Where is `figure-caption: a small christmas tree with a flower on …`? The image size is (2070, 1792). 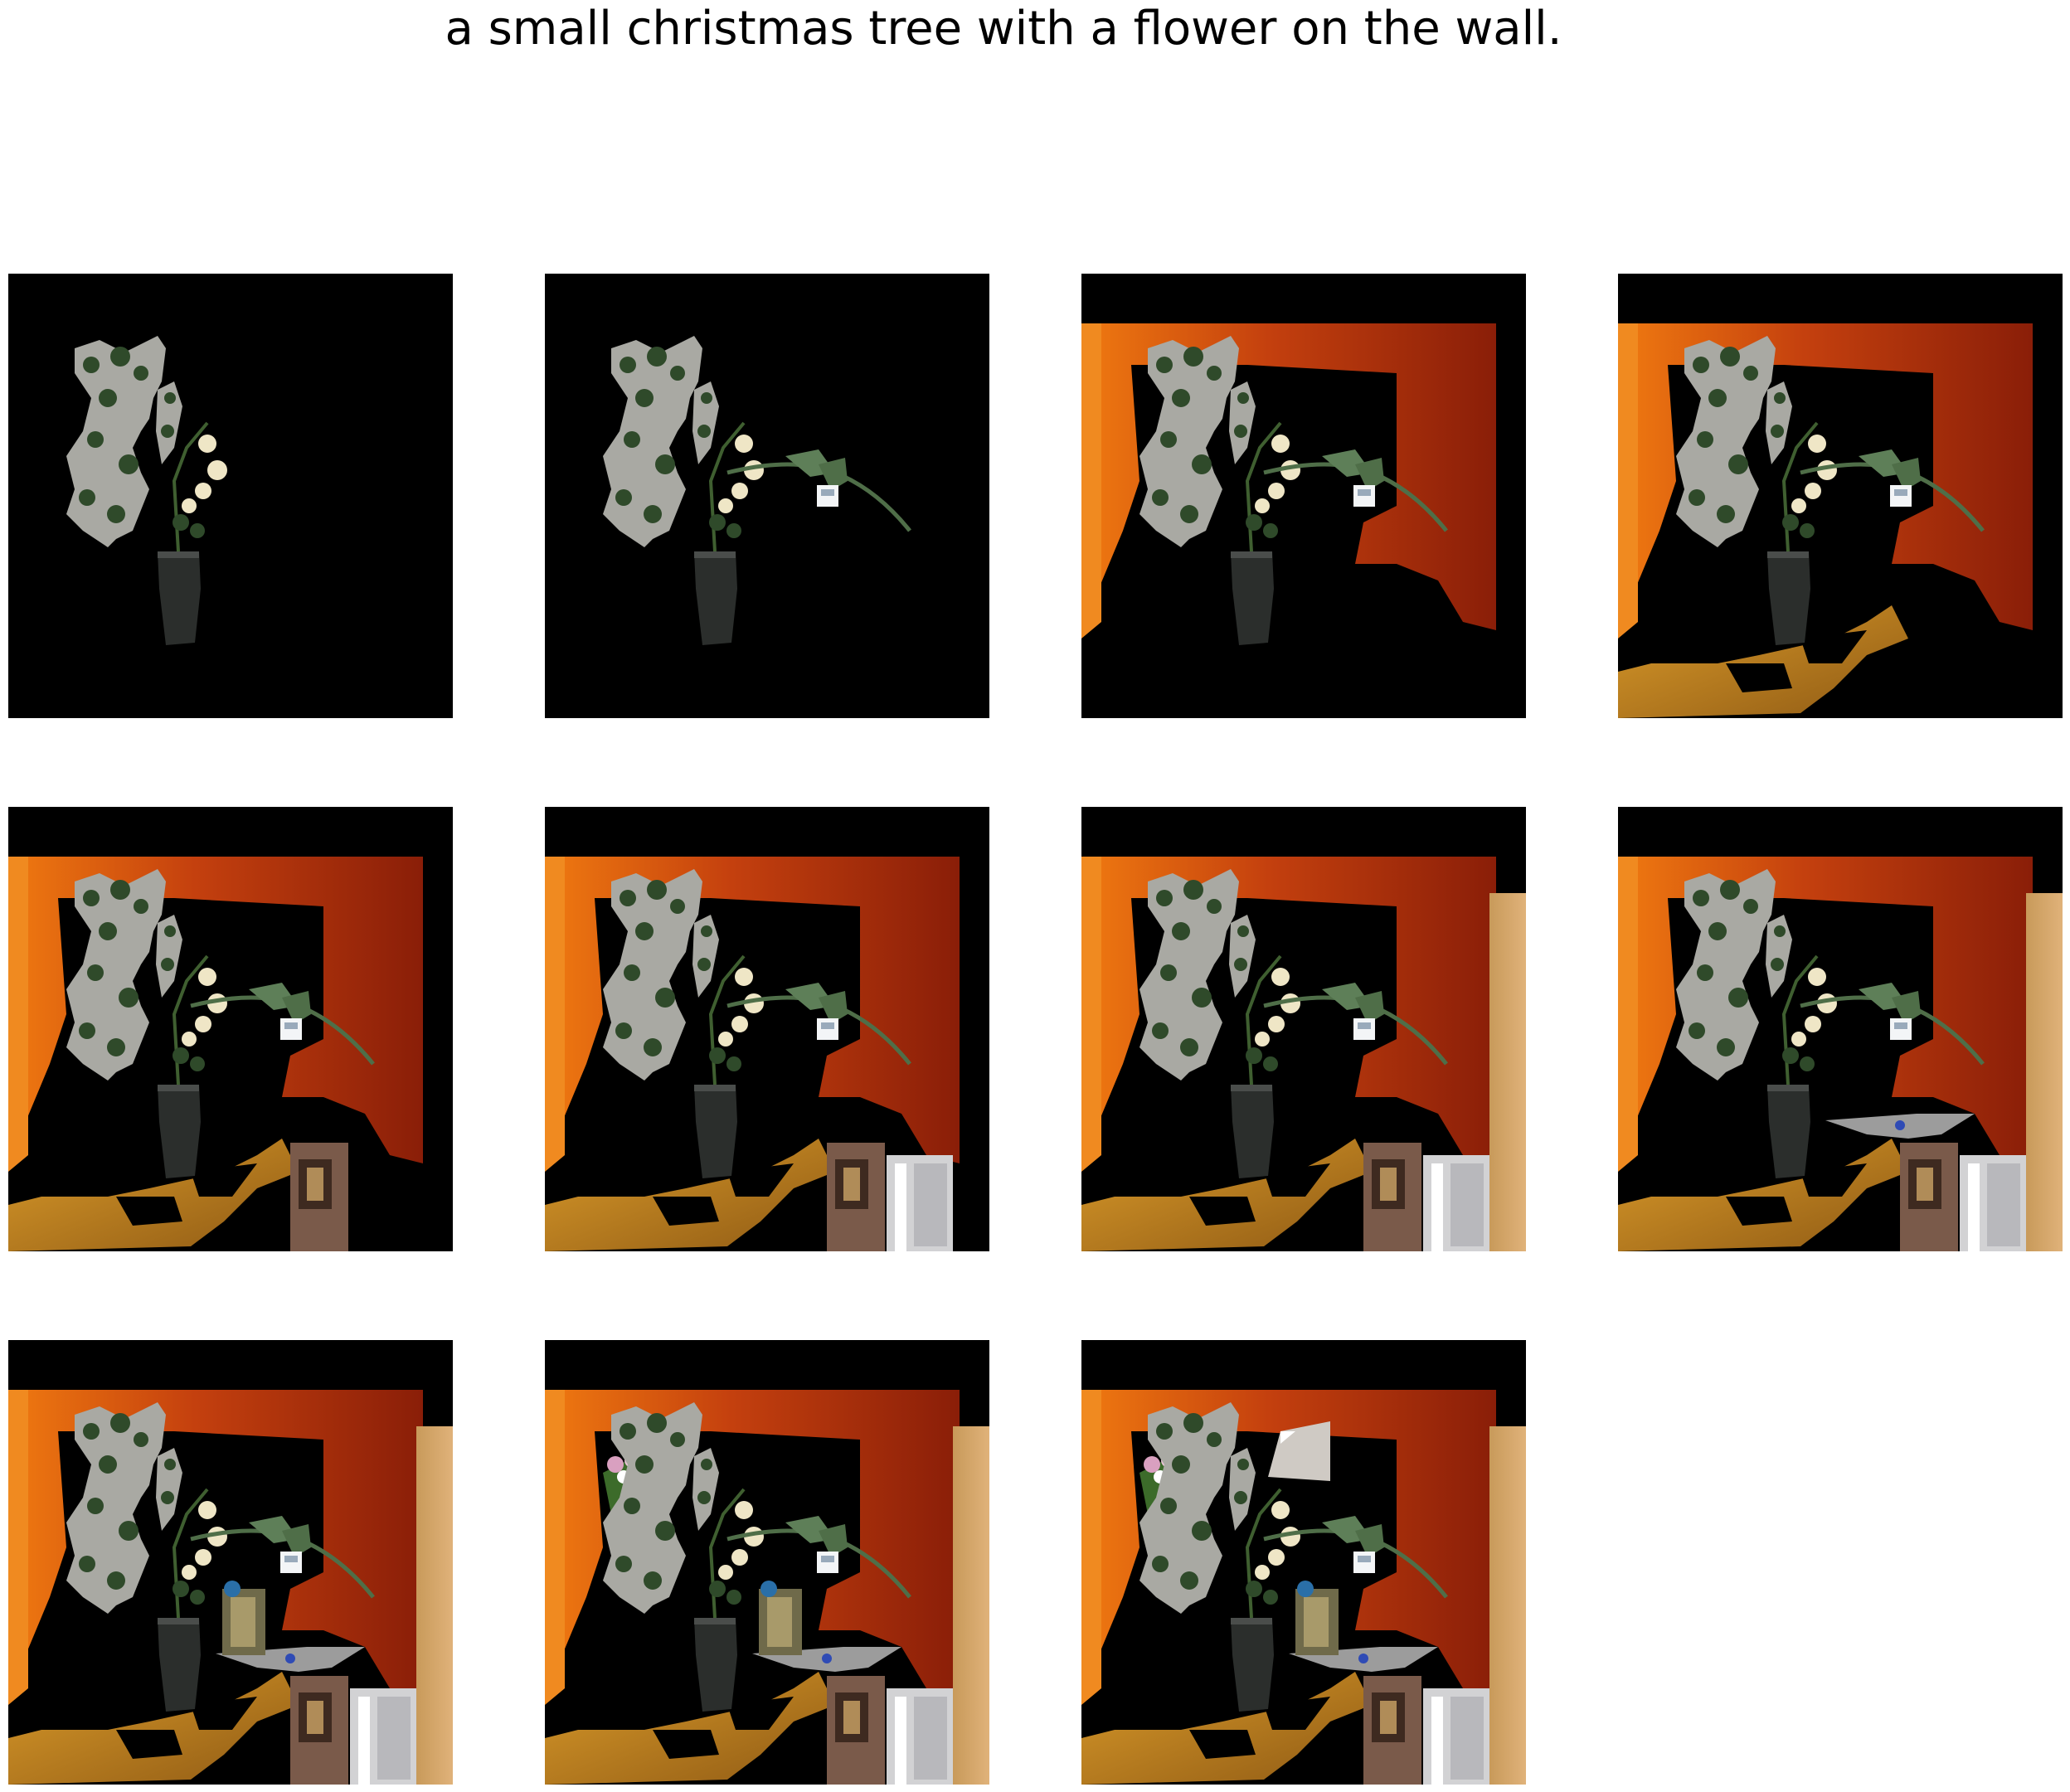 figure-caption: a small christmas tree with a flower on … is located at coordinates (1004, 29).